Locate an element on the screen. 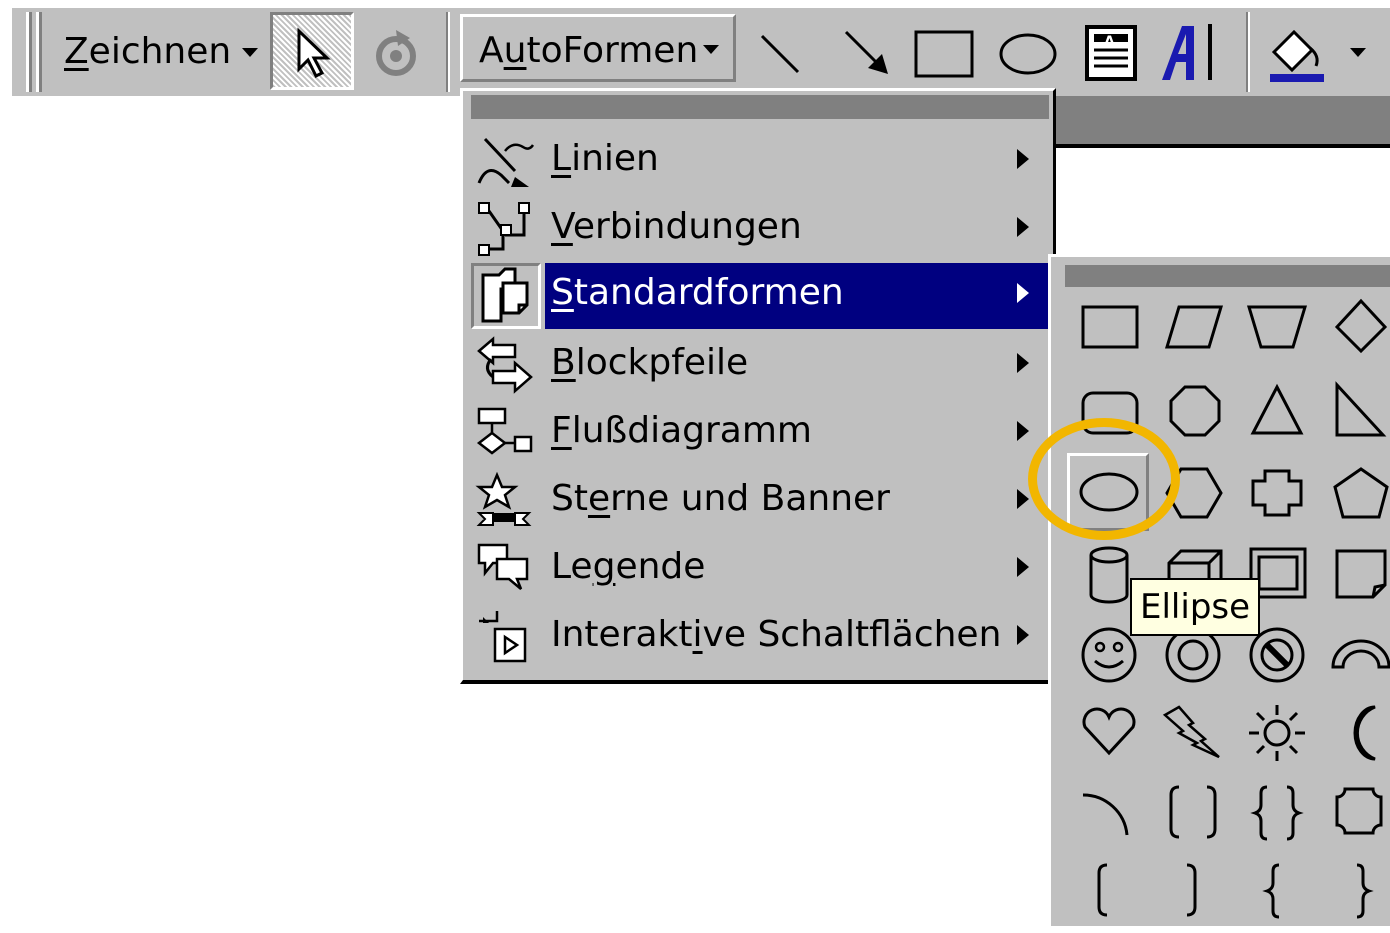 The height and width of the screenshot is (933, 1390). shape-left-brace-button is located at coordinates (1276, 894).